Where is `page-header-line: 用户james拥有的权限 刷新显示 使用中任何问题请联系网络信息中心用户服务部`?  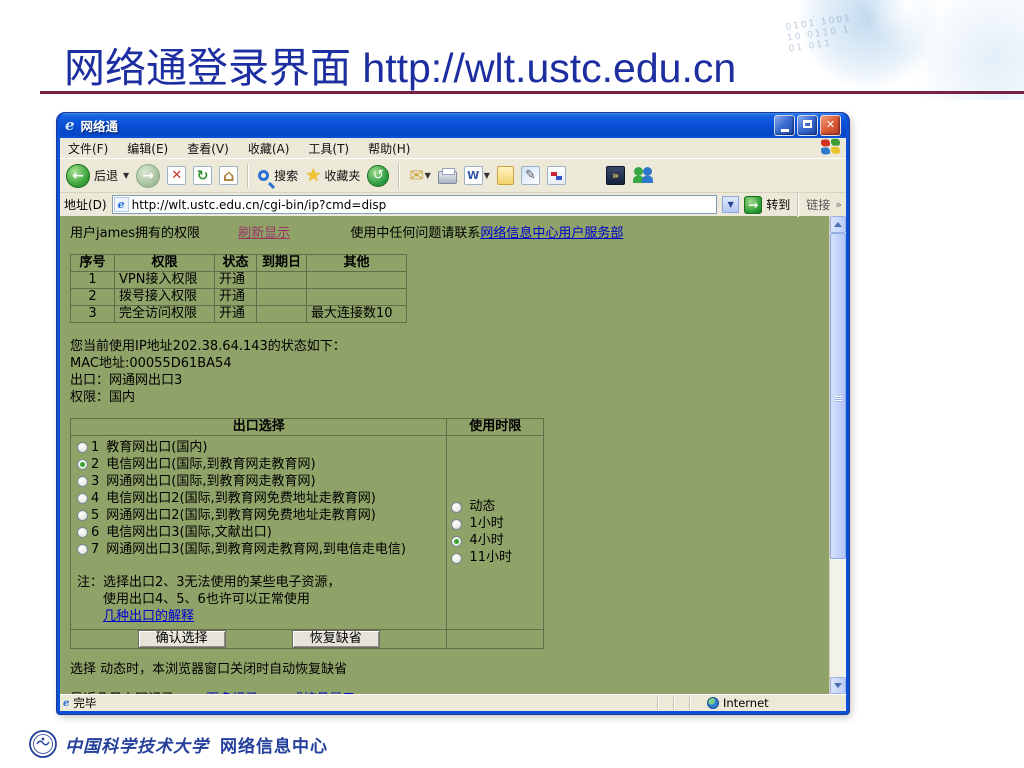
page-header-line: 用户james拥有的权限 刷新显示 使用中任何问题请联系网络信息中心用户服务部 is located at coordinates (449, 234).